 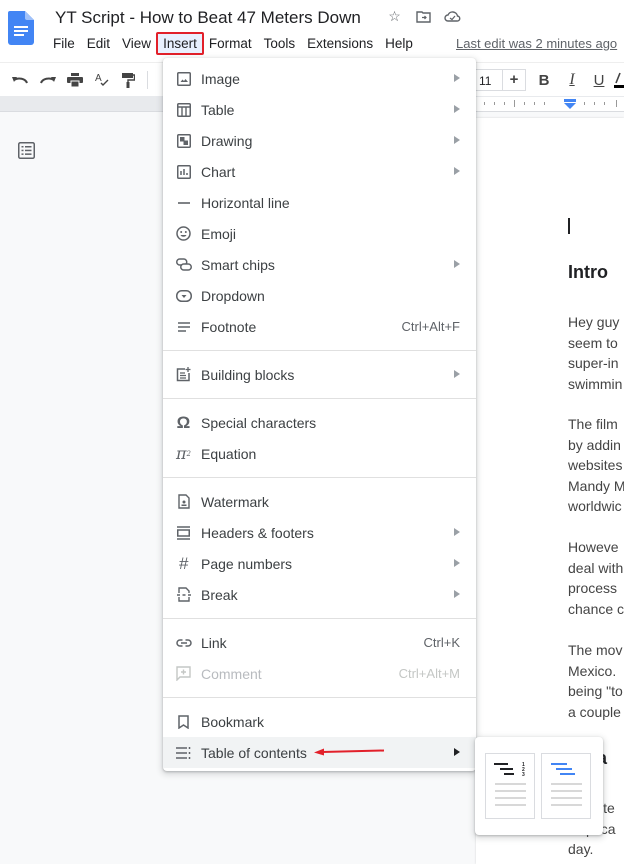 I want to click on menu-item-special-characters: Ω Special characters, so click(x=319, y=422).